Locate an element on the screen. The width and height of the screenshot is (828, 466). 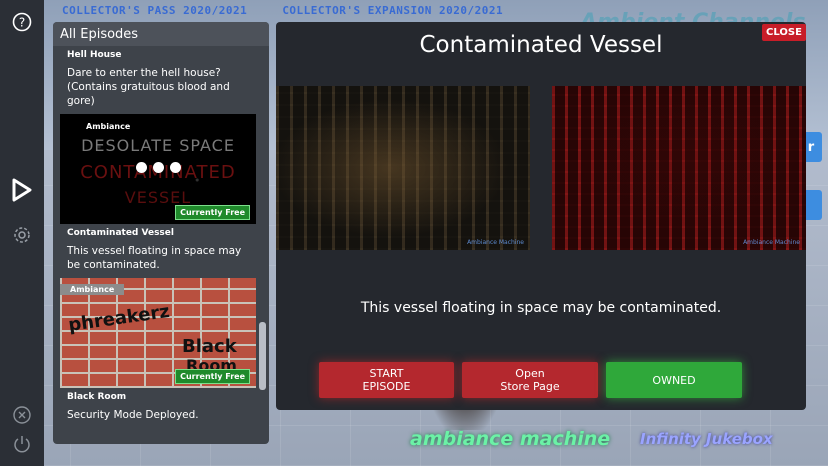
banner-expansion: COLLECTOR'S EXPANSION 2020/2021 is located at coordinates (393, 10).